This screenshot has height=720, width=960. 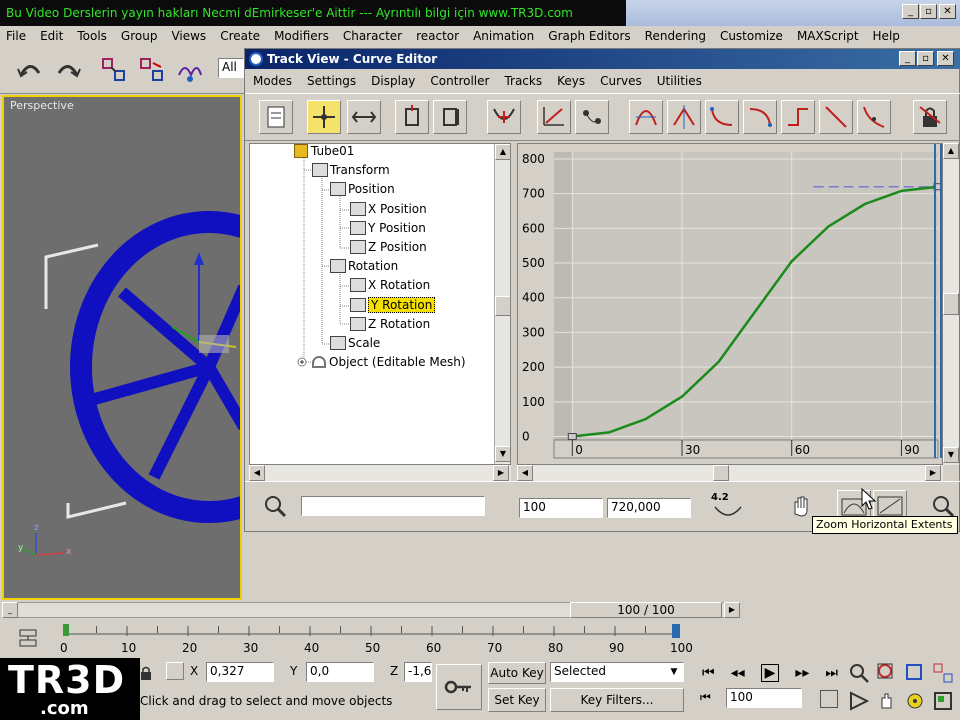 What do you see at coordinates (646, 117) in the screenshot?
I see `tangent-auto-icon` at bounding box center [646, 117].